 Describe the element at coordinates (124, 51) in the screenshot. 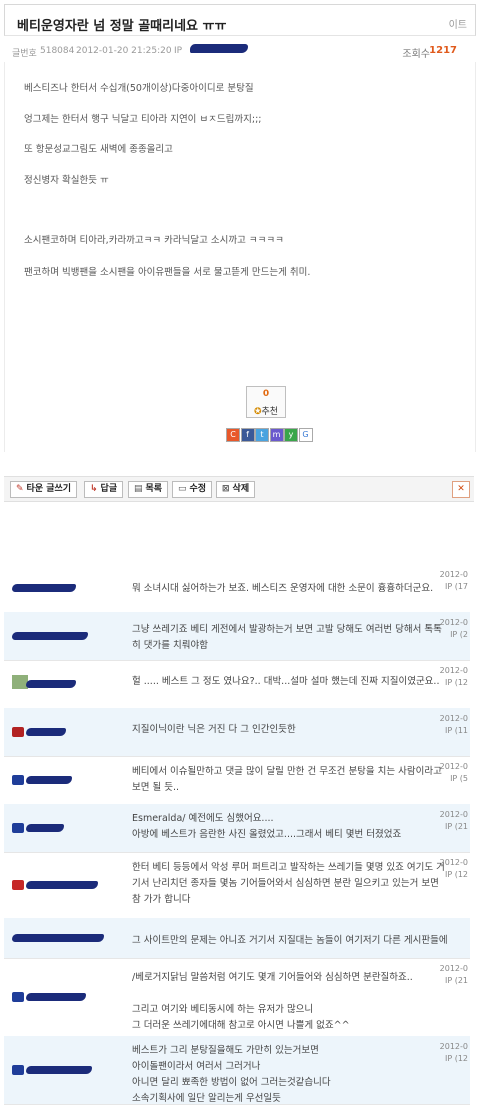

I see `post-datetime: 2012-01-20 21:25:20` at that location.